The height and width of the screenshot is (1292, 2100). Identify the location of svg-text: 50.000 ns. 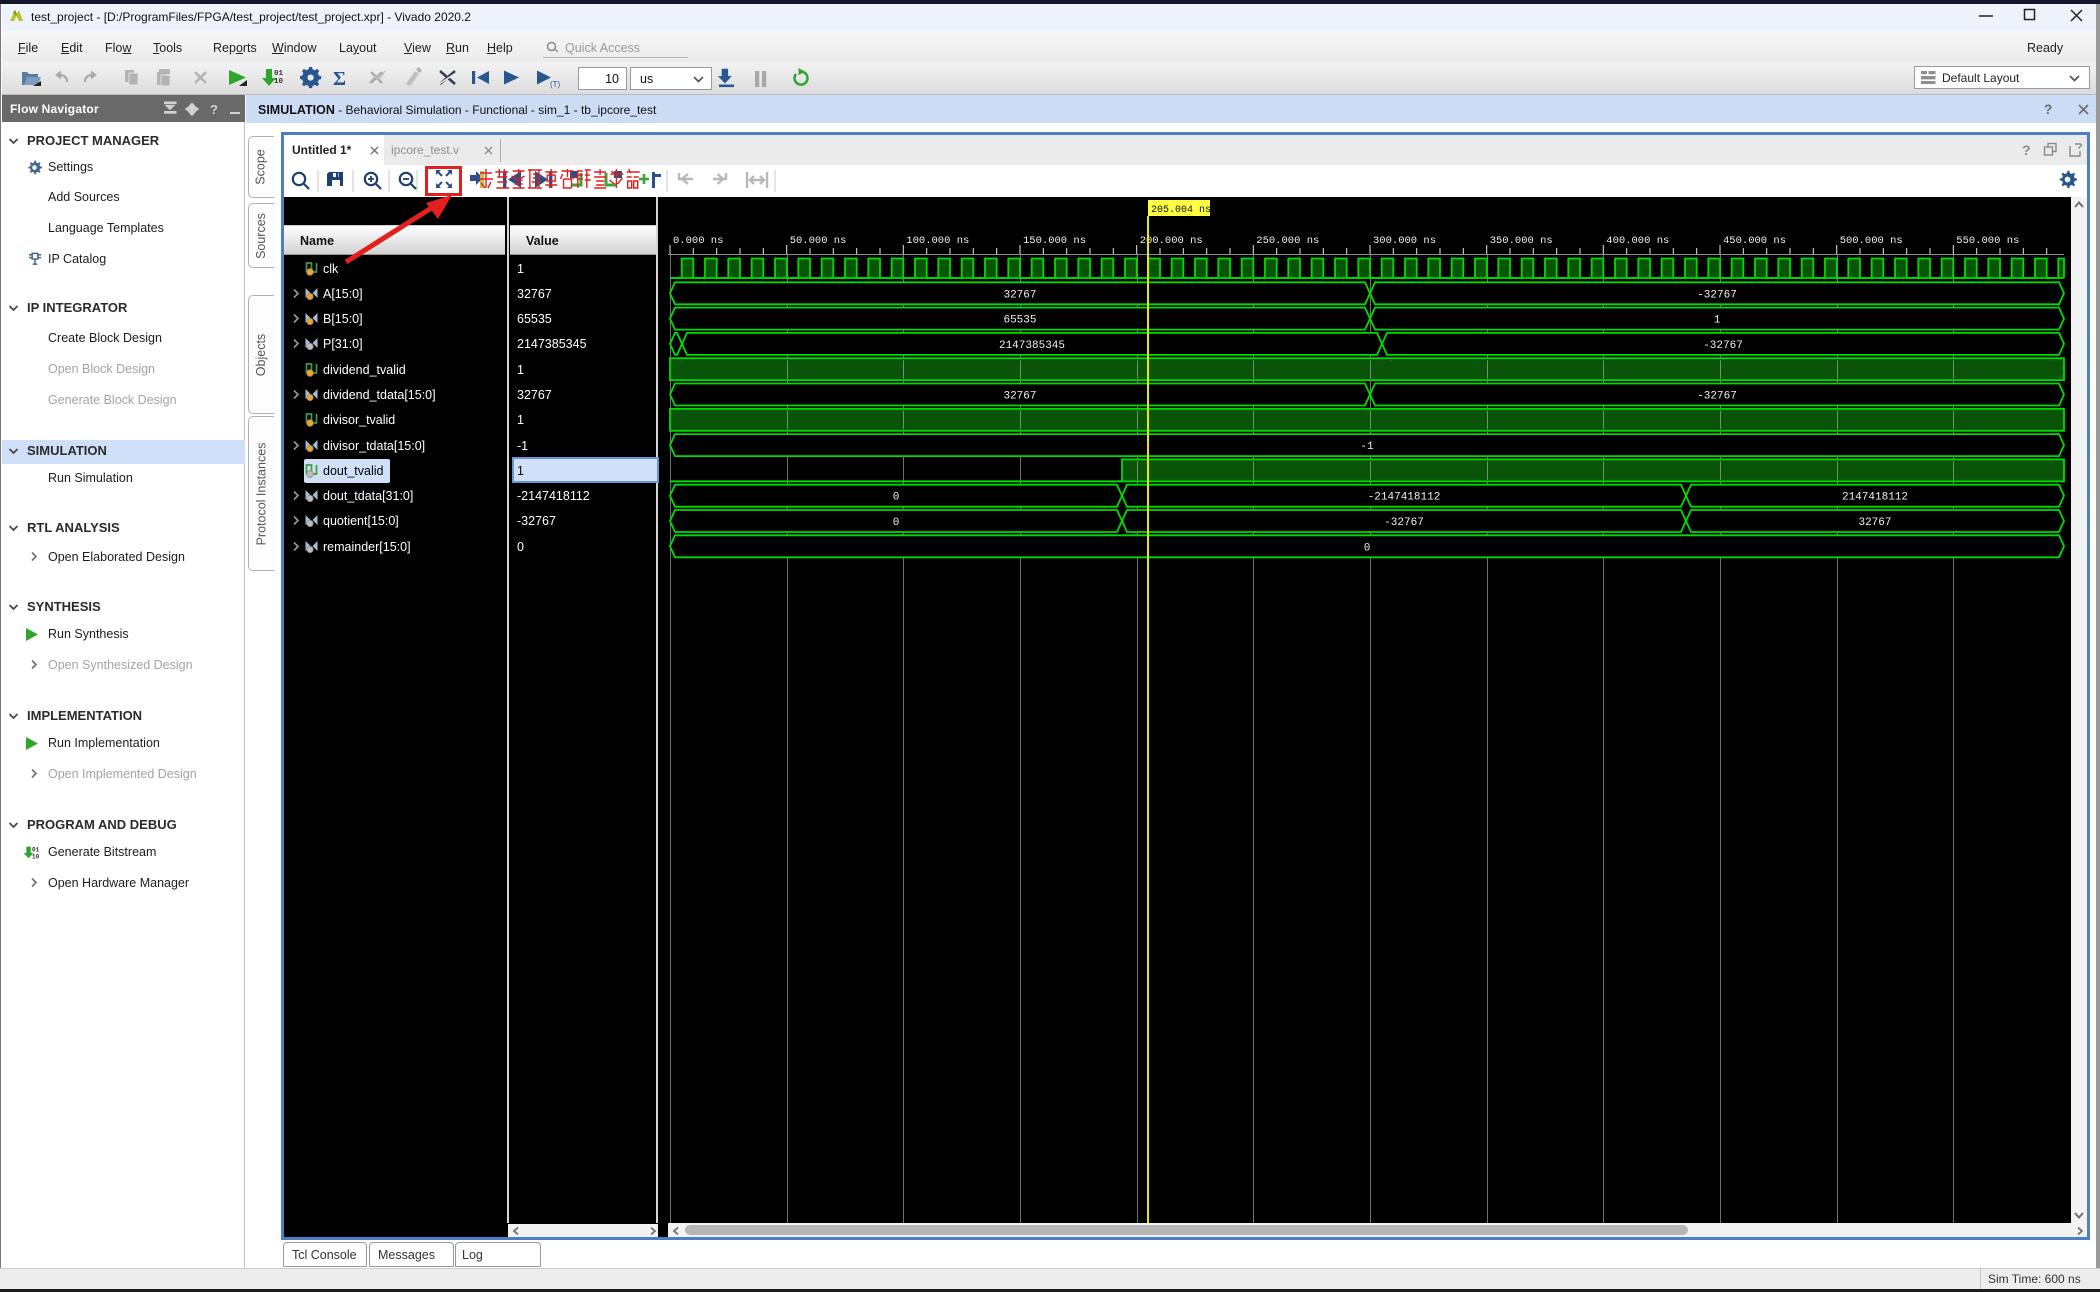
(818, 241).